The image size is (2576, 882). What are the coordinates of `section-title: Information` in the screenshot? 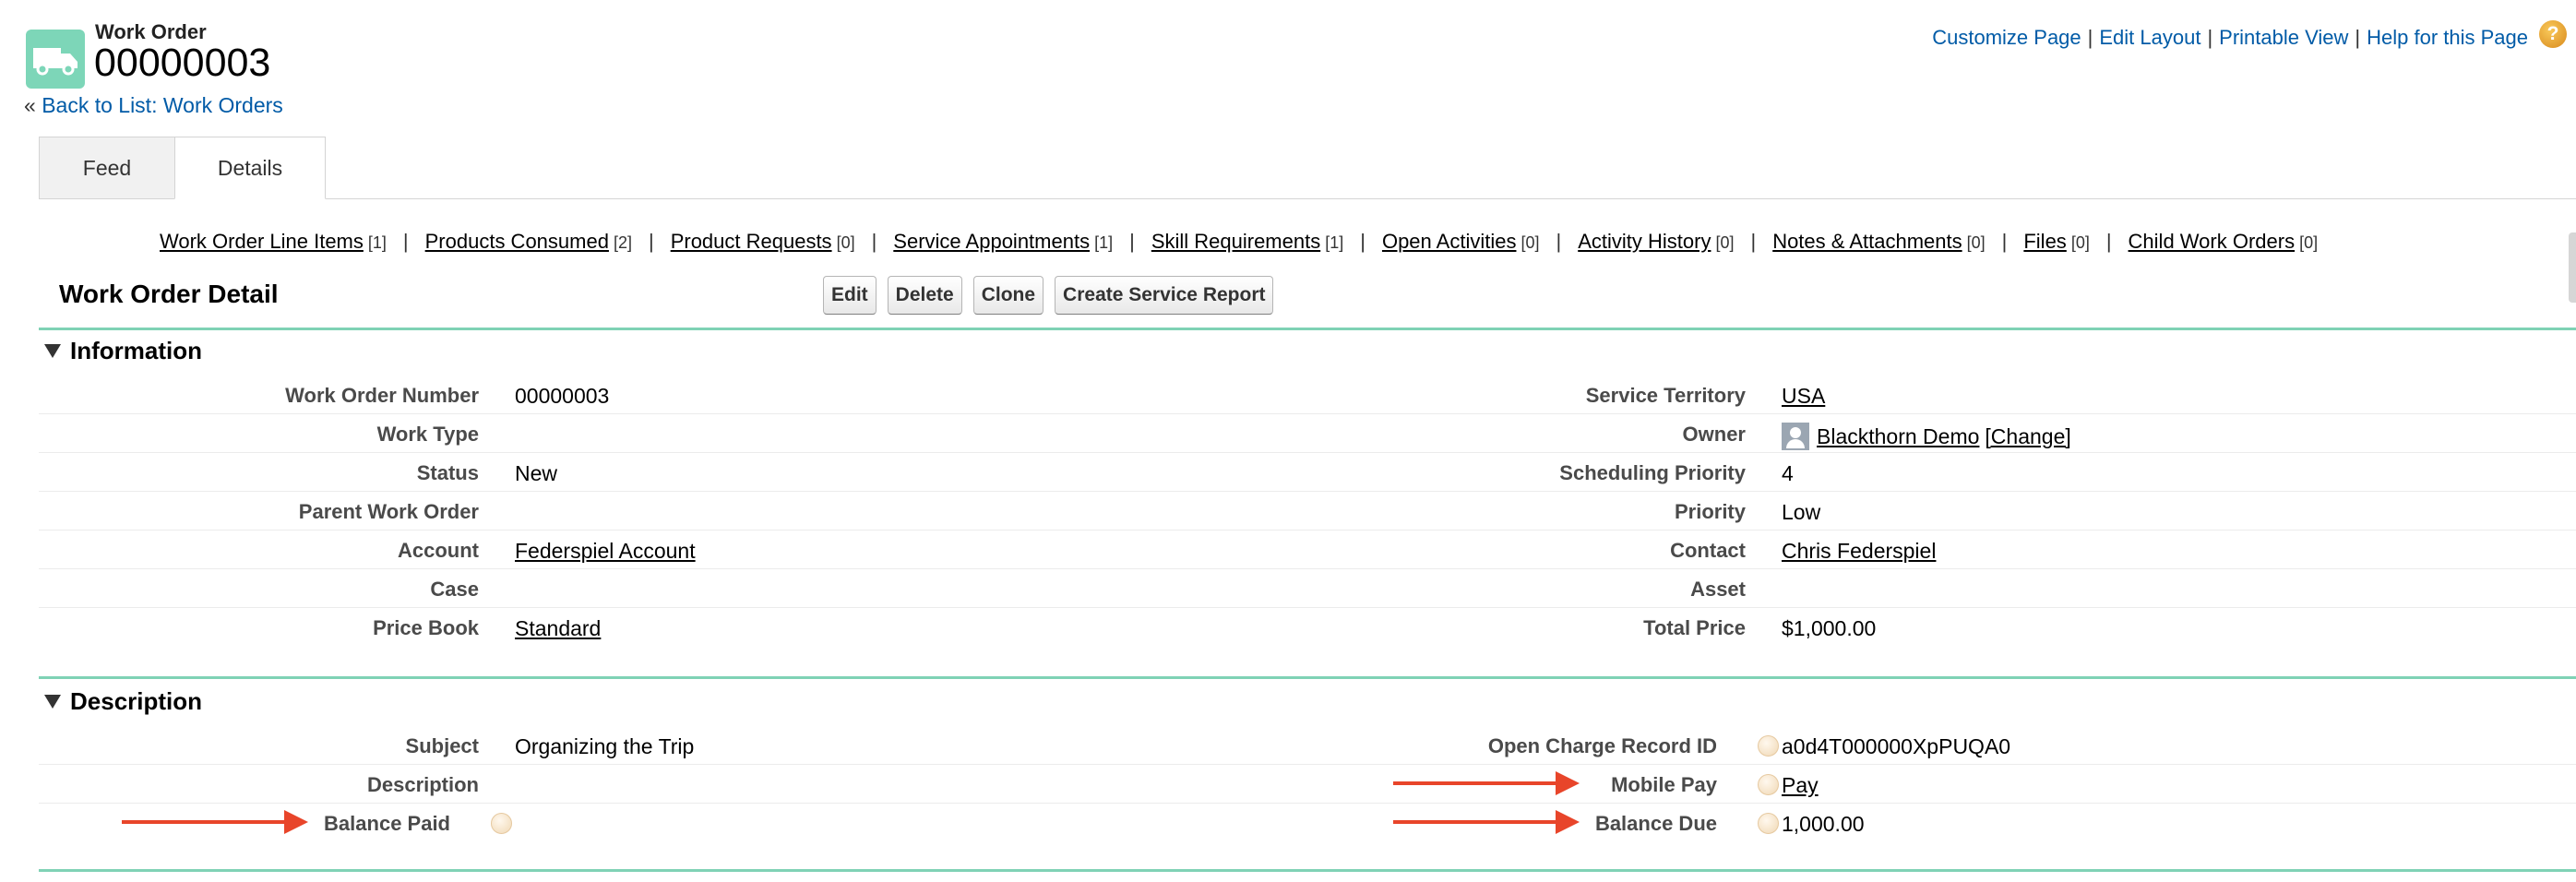 It's located at (136, 351).